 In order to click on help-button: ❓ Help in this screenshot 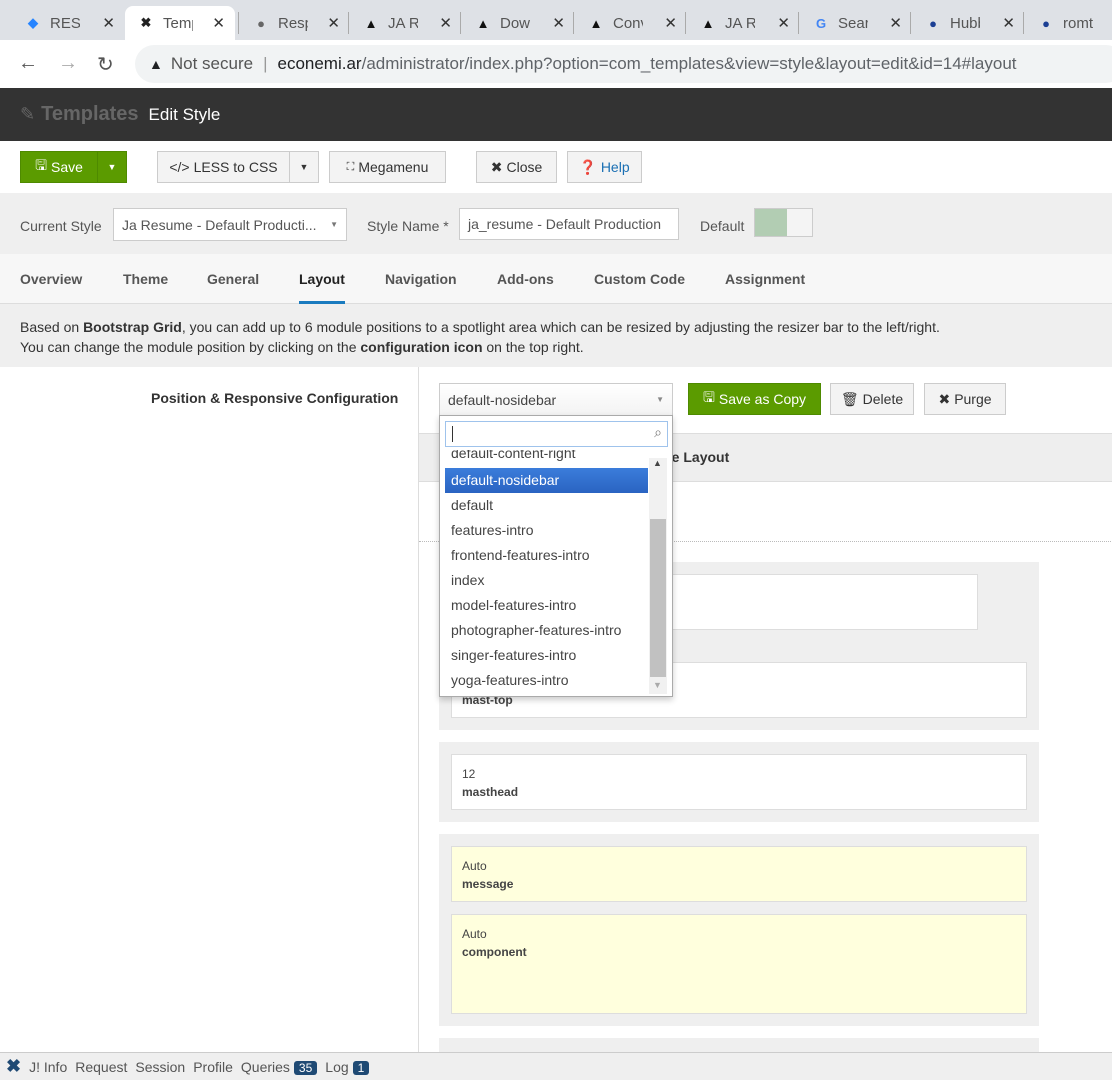, I will do `click(604, 167)`.